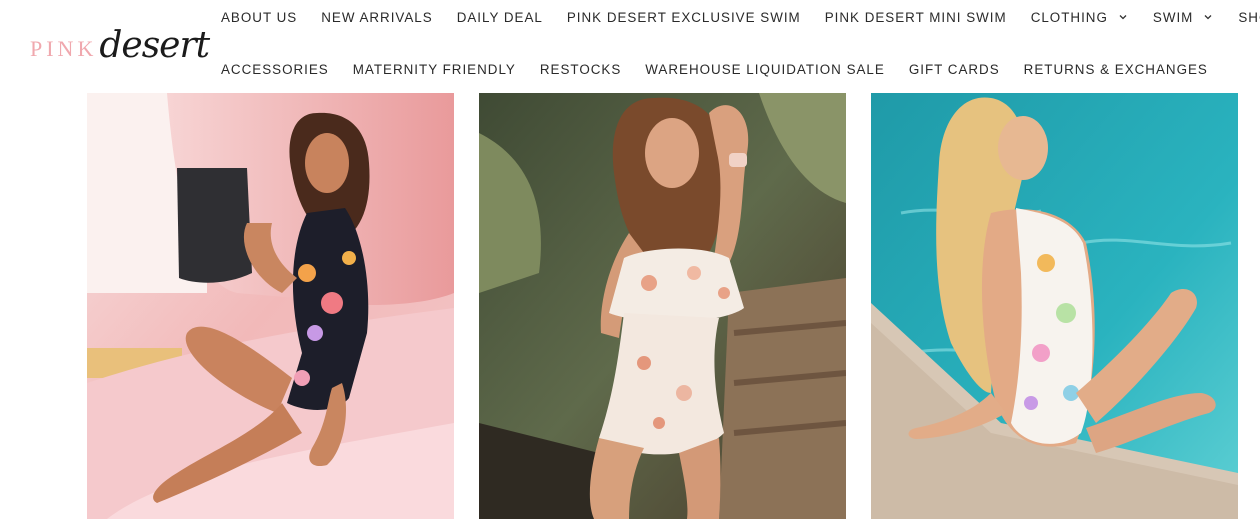  Describe the element at coordinates (64, 48) in the screenshot. I see `logo-pink-text: PINK` at that location.